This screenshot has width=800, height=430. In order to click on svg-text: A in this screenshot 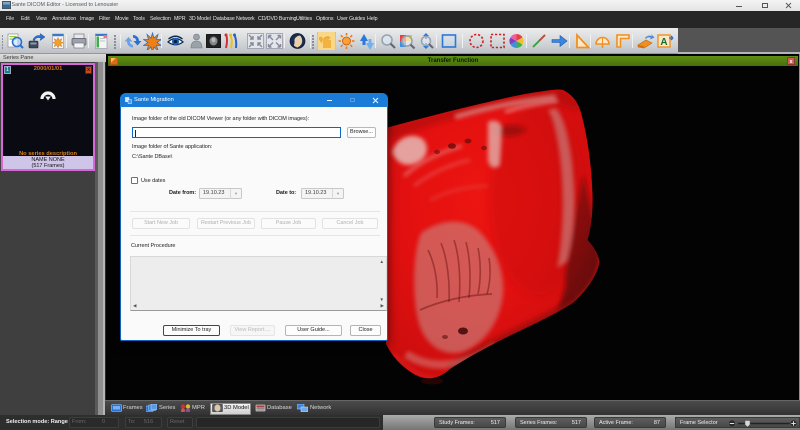, I will do `click(663, 42)`.